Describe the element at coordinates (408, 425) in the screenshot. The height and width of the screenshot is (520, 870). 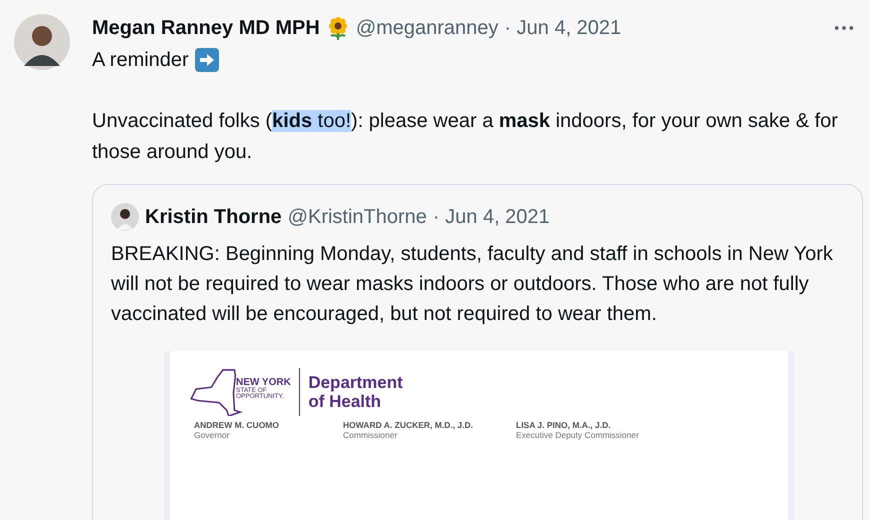
I see `official-name: HOWARD A. ZUCKER, M.D., J.D.` at that location.